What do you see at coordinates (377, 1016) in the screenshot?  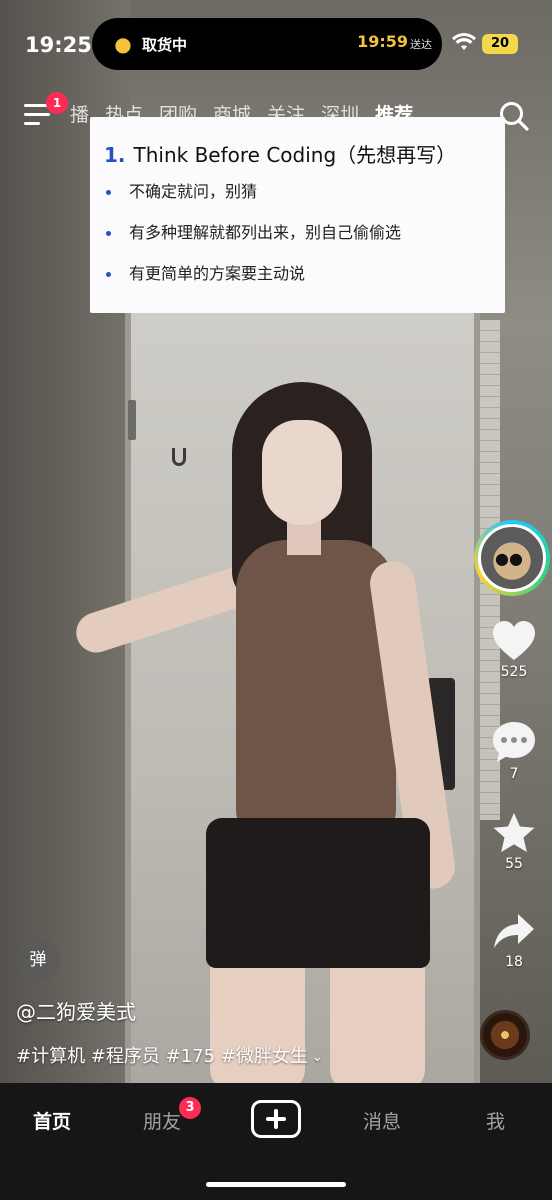 I see `person-leg-right` at bounding box center [377, 1016].